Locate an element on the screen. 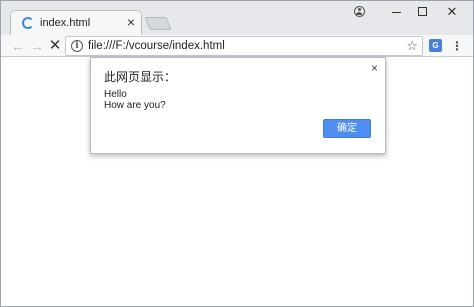  minimize-icon is located at coordinates (396, 12).